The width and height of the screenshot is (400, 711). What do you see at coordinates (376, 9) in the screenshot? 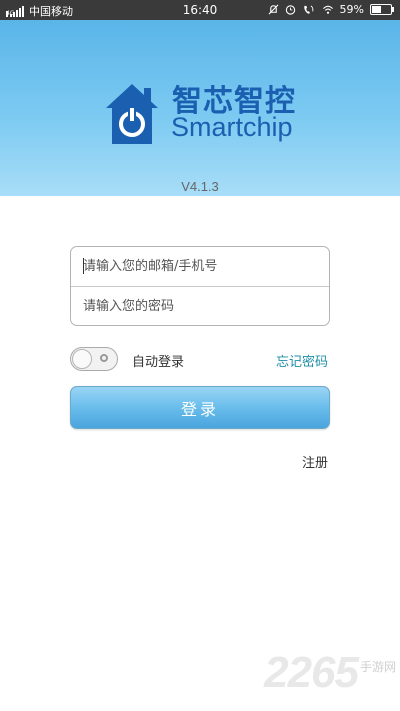
I see `battery-fill` at bounding box center [376, 9].